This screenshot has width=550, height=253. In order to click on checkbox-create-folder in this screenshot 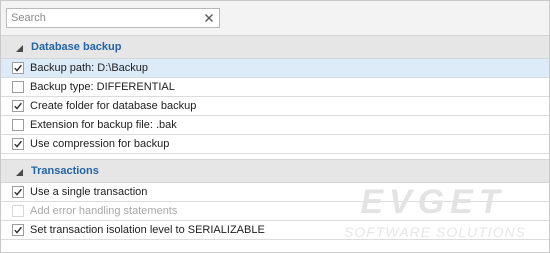, I will do `click(18, 106)`.